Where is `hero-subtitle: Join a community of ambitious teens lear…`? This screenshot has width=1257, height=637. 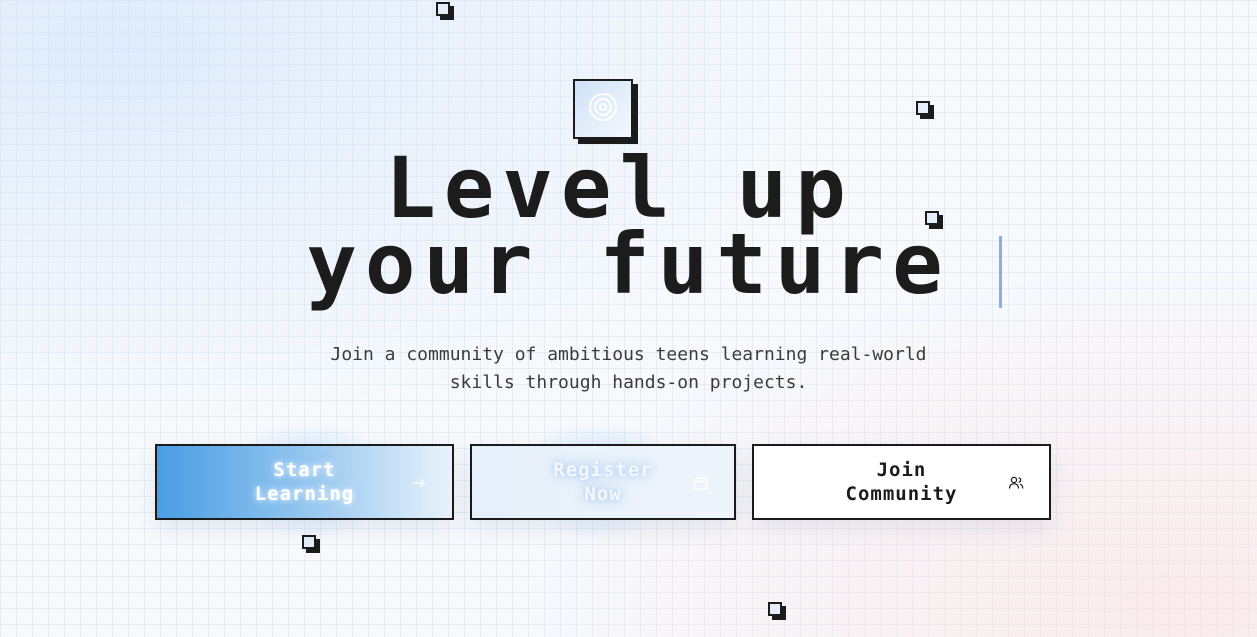
hero-subtitle: Join a community of ambitious teens lear… is located at coordinates (628, 369).